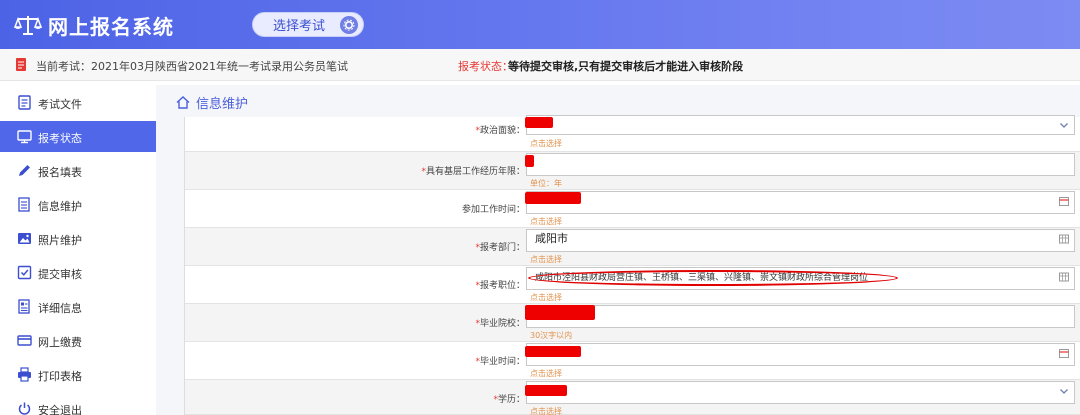  What do you see at coordinates (800, 125) in the screenshot?
I see `political-status-select` at bounding box center [800, 125].